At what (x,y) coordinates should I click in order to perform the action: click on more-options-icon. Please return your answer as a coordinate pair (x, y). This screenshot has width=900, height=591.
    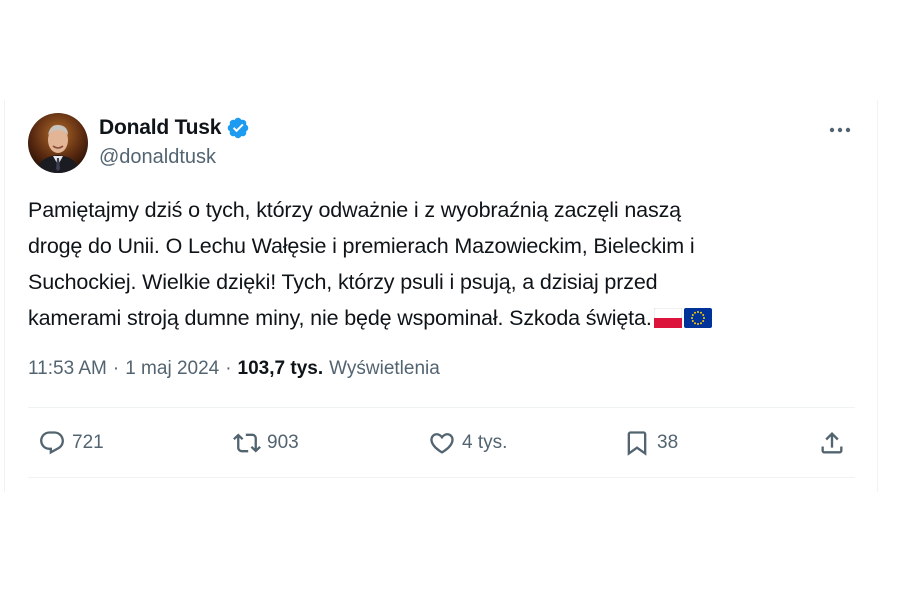
    Looking at the image, I should click on (840, 130).